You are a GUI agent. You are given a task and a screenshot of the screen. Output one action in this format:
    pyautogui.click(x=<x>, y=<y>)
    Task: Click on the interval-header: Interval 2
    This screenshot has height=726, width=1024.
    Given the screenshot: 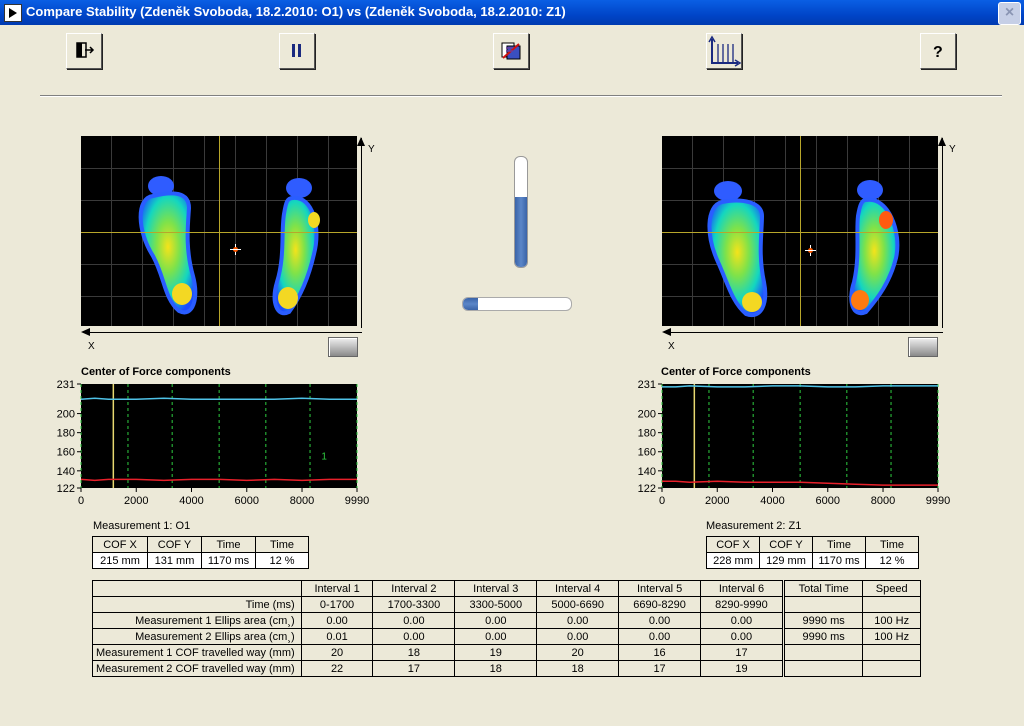 What is the action you would take?
    pyautogui.click(x=414, y=588)
    